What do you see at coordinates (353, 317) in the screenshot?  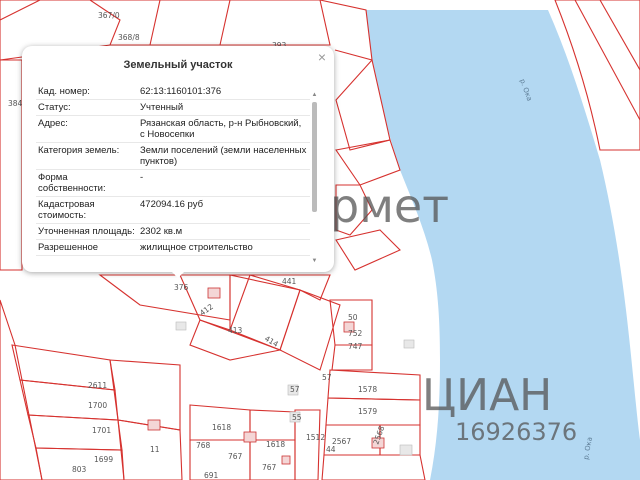 I see `parcel-number-label: 50` at bounding box center [353, 317].